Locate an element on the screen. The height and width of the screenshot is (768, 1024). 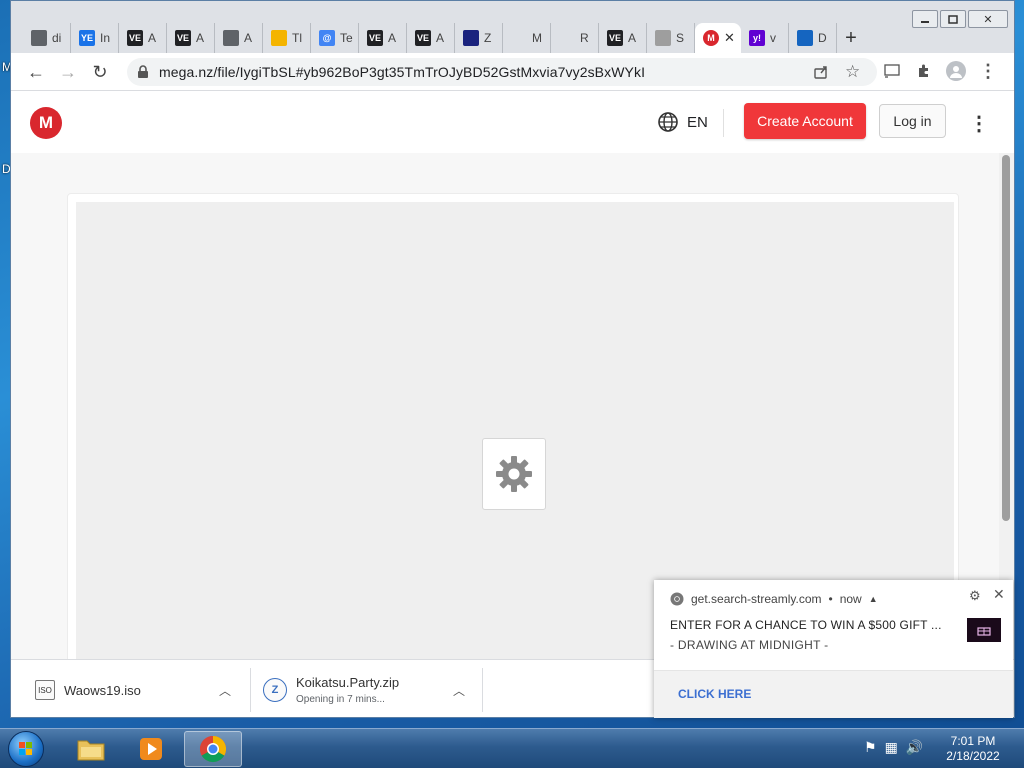
taskbar-explorer is located at coordinates (91, 749).